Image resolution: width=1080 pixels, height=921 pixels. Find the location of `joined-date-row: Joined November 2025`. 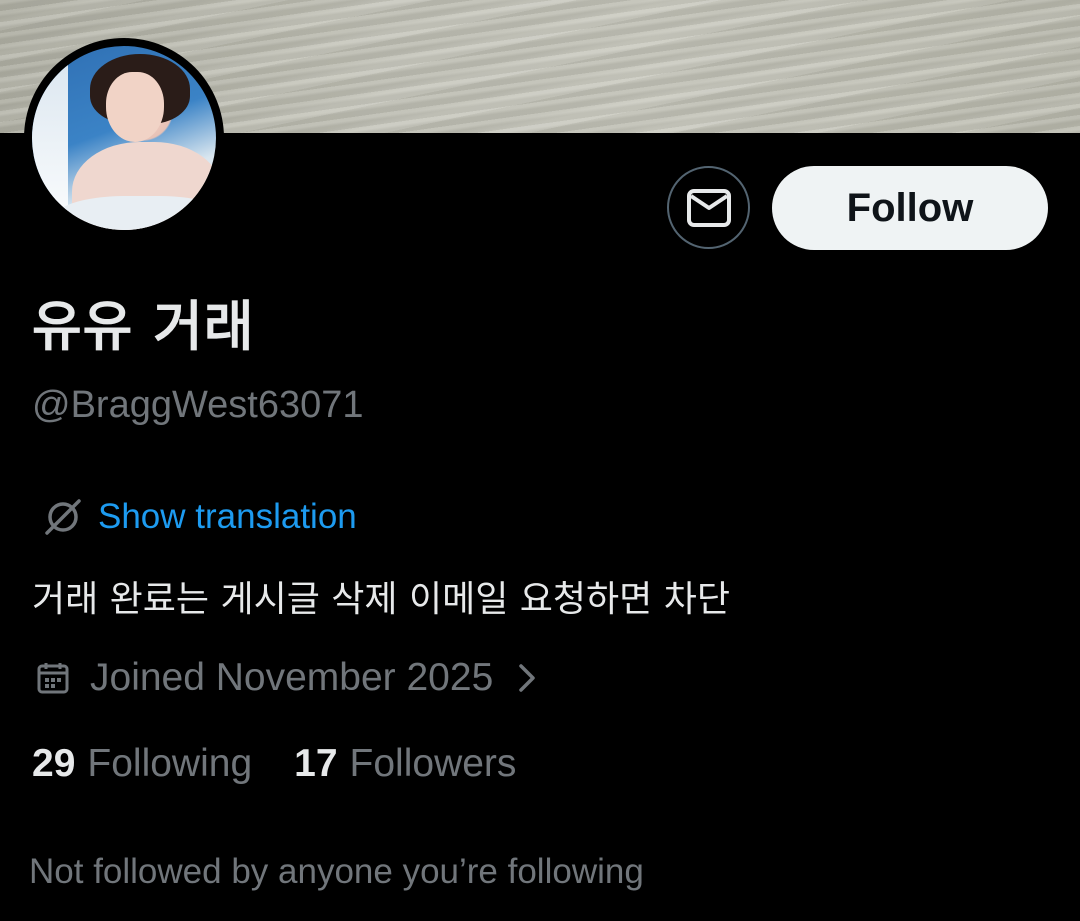

joined-date-row: Joined November 2025 is located at coordinates (286, 678).